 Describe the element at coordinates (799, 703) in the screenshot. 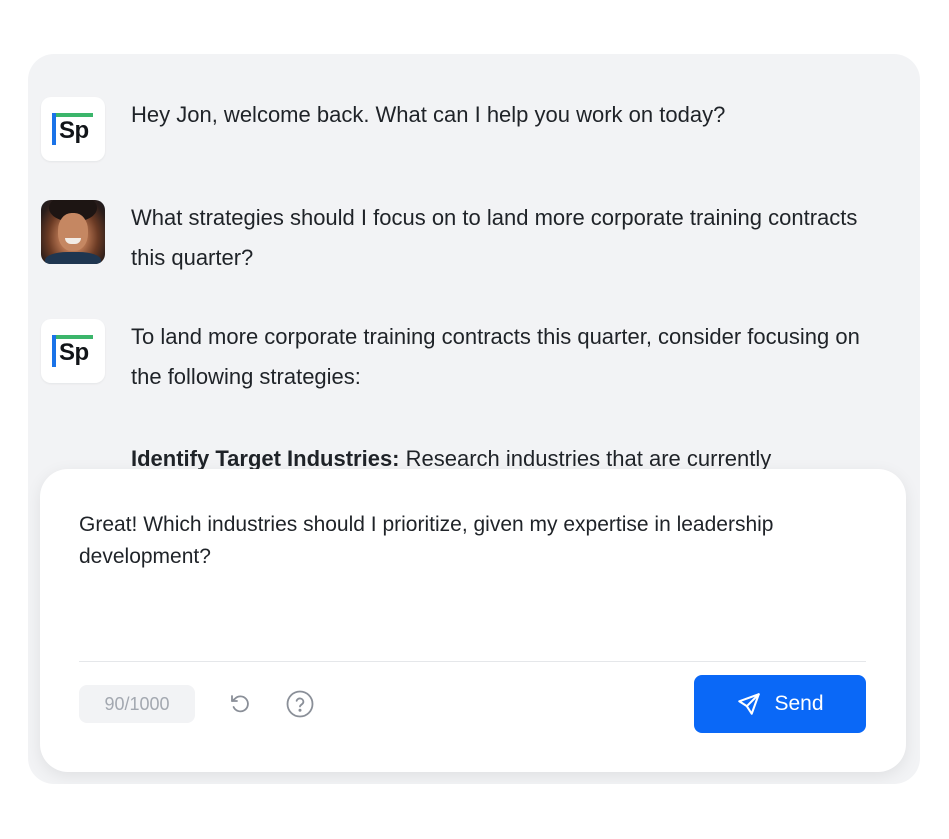

I see `send-button-label: Send` at that location.